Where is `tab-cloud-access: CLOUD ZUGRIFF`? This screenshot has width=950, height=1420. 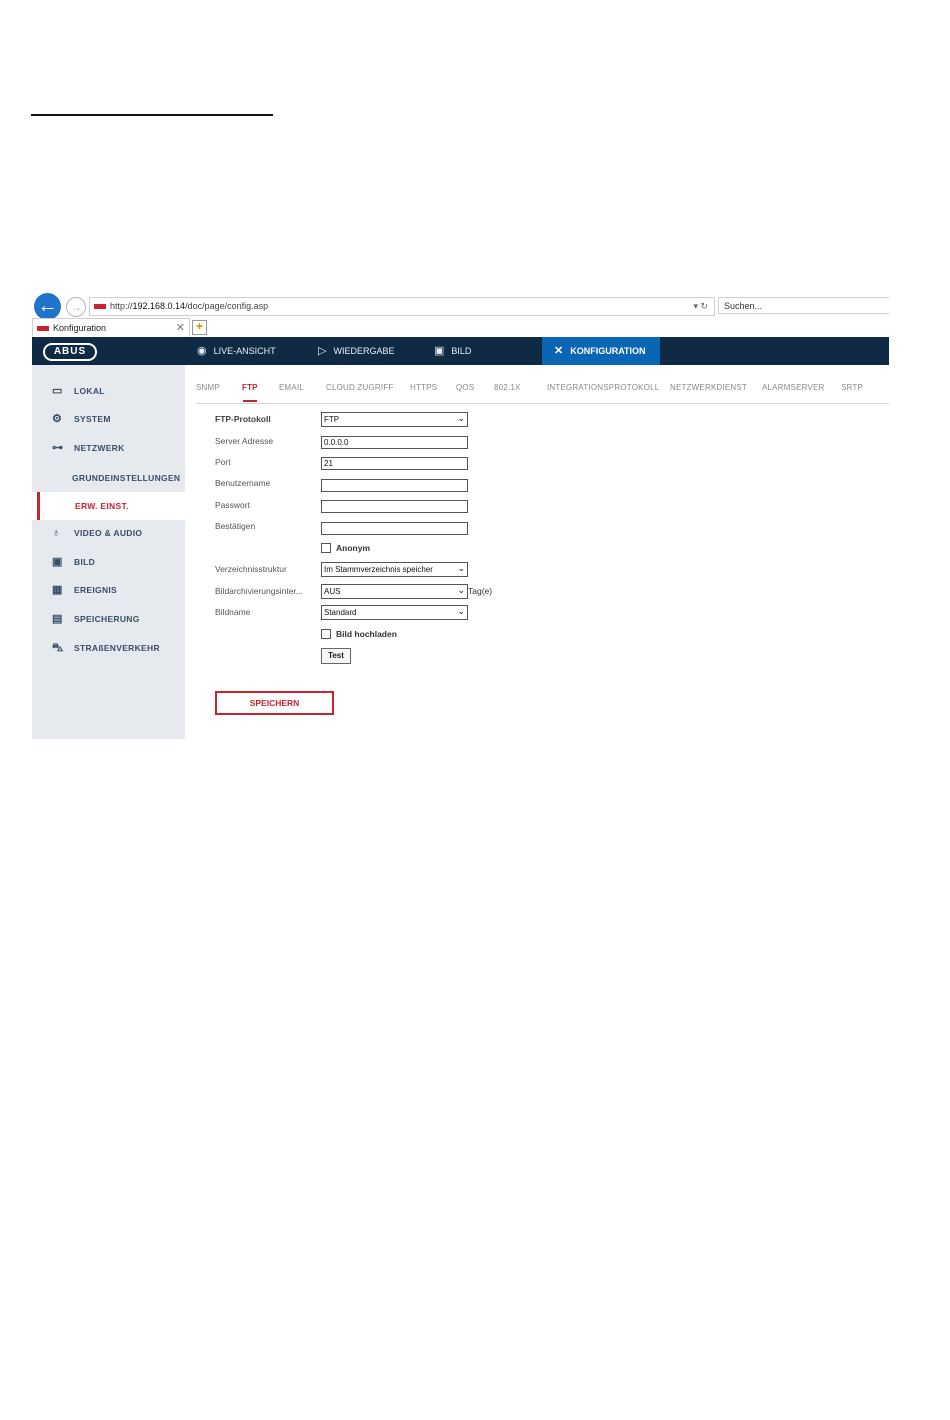
tab-cloud-access: CLOUD ZUGRIFF is located at coordinates (360, 387).